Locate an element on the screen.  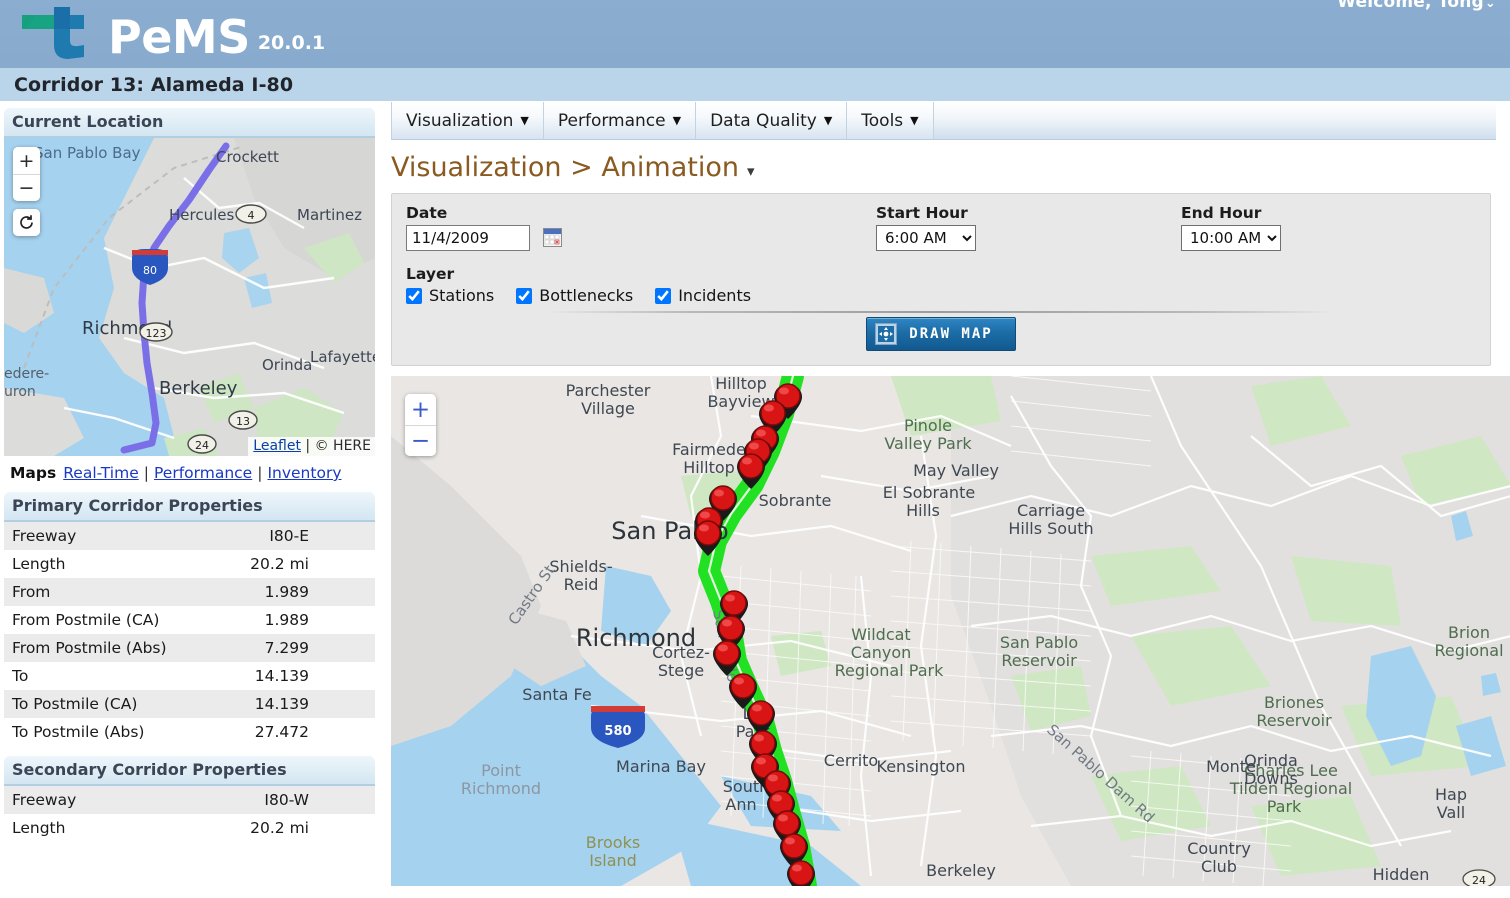
brand-zone: PeMS 20.0.1 is located at coordinates (169, 33).